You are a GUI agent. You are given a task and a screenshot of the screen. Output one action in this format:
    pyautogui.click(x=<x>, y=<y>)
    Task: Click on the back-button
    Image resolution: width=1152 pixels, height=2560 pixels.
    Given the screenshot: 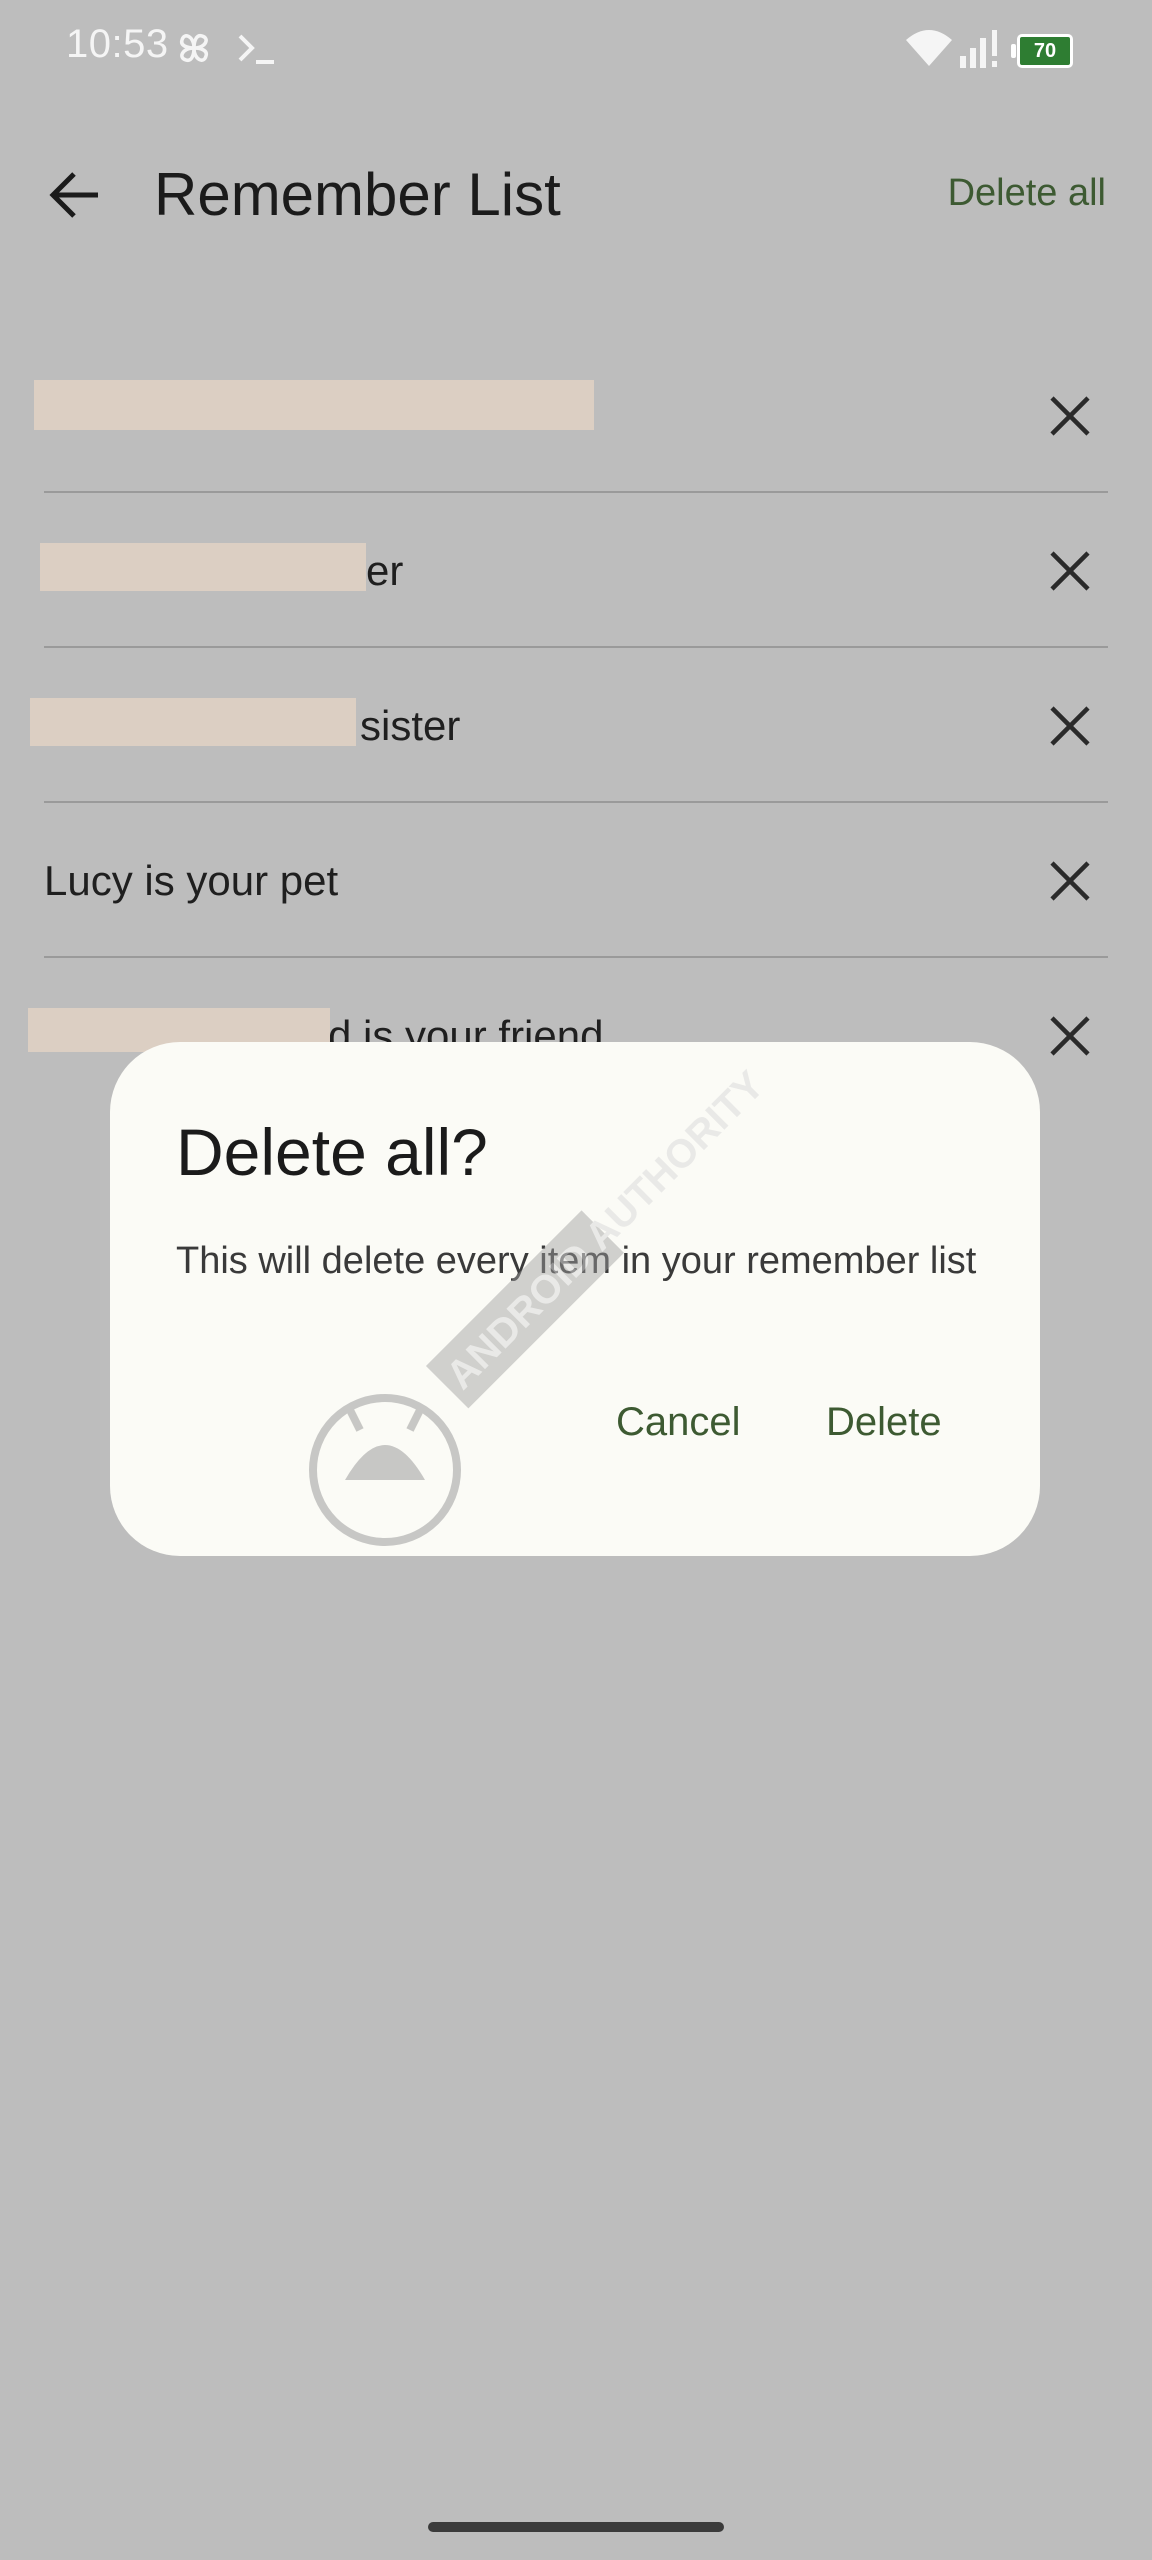 What is the action you would take?
    pyautogui.click(x=75, y=195)
    